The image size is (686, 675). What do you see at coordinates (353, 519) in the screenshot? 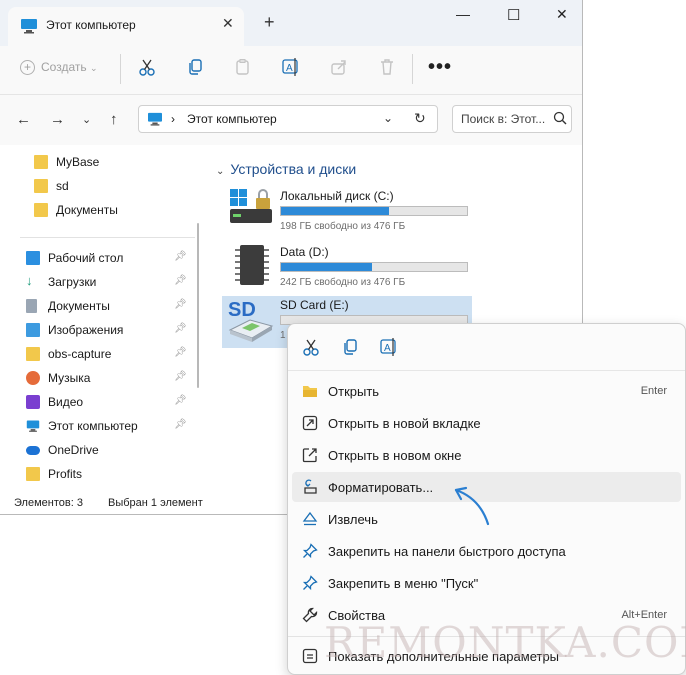
I see `menu-item-label: Извлечь` at bounding box center [353, 519].